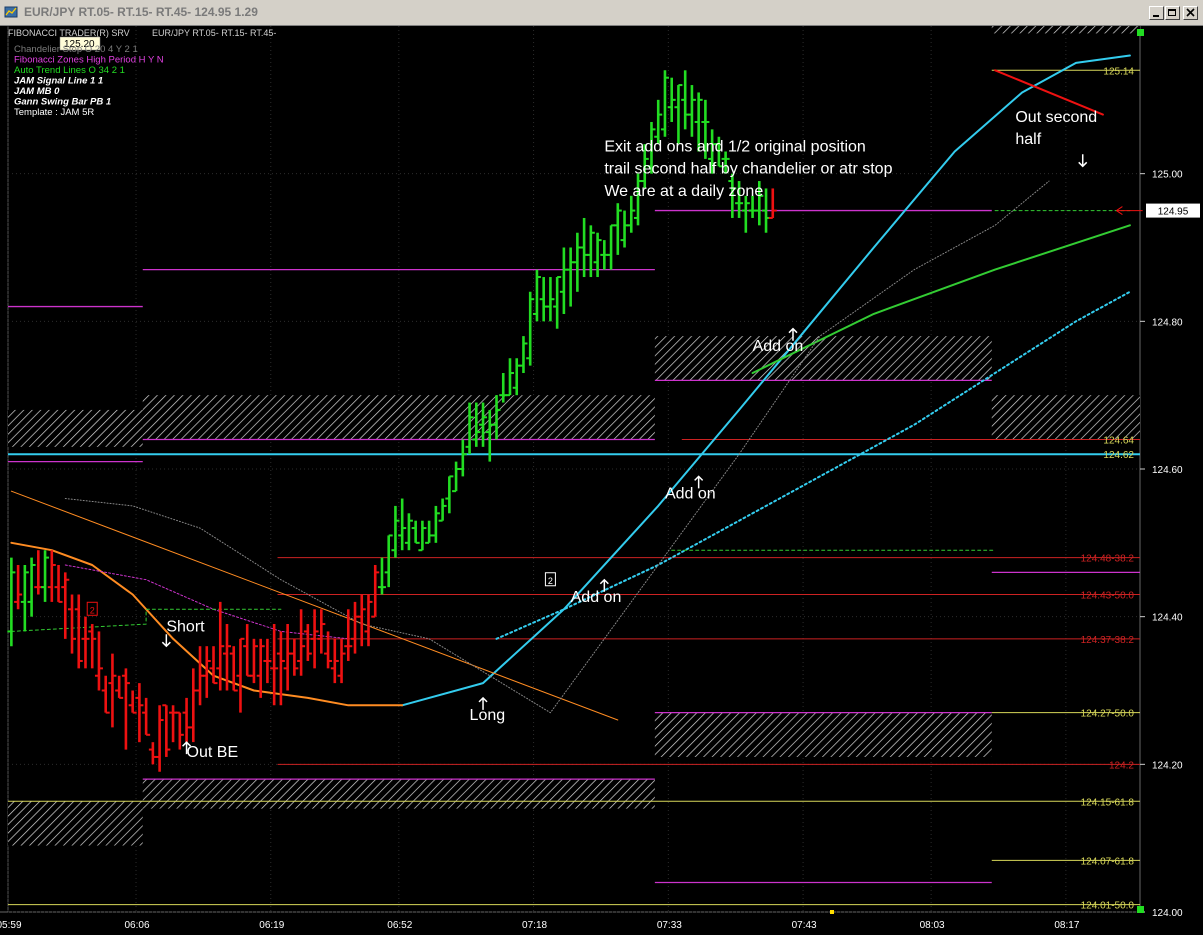  What do you see at coordinates (534, 925) in the screenshot?
I see `x-tick-label: 07:18` at bounding box center [534, 925].